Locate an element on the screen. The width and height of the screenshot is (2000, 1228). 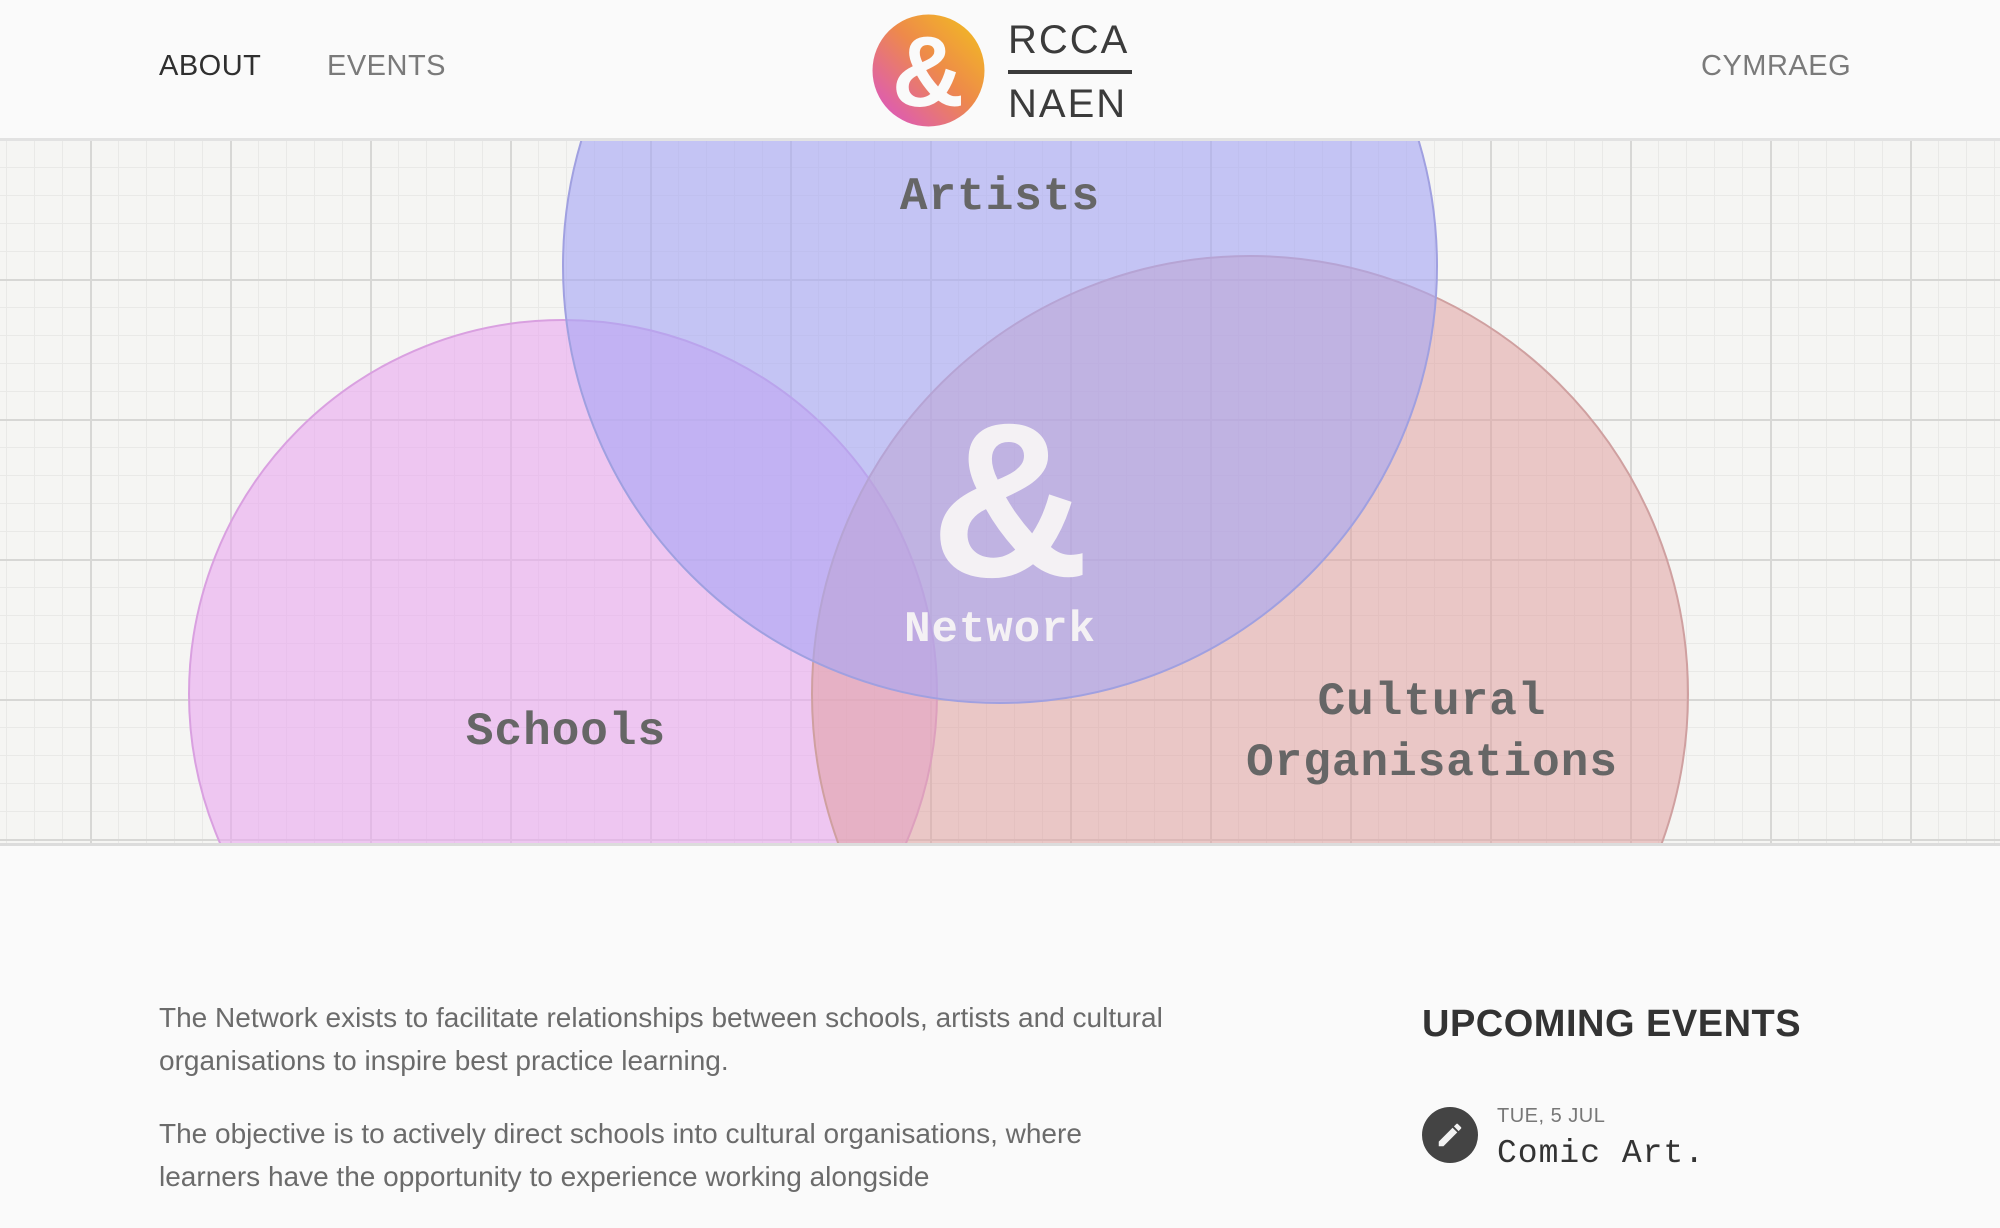
event-date: TUE, 5 JUL is located at coordinates (1551, 1116).